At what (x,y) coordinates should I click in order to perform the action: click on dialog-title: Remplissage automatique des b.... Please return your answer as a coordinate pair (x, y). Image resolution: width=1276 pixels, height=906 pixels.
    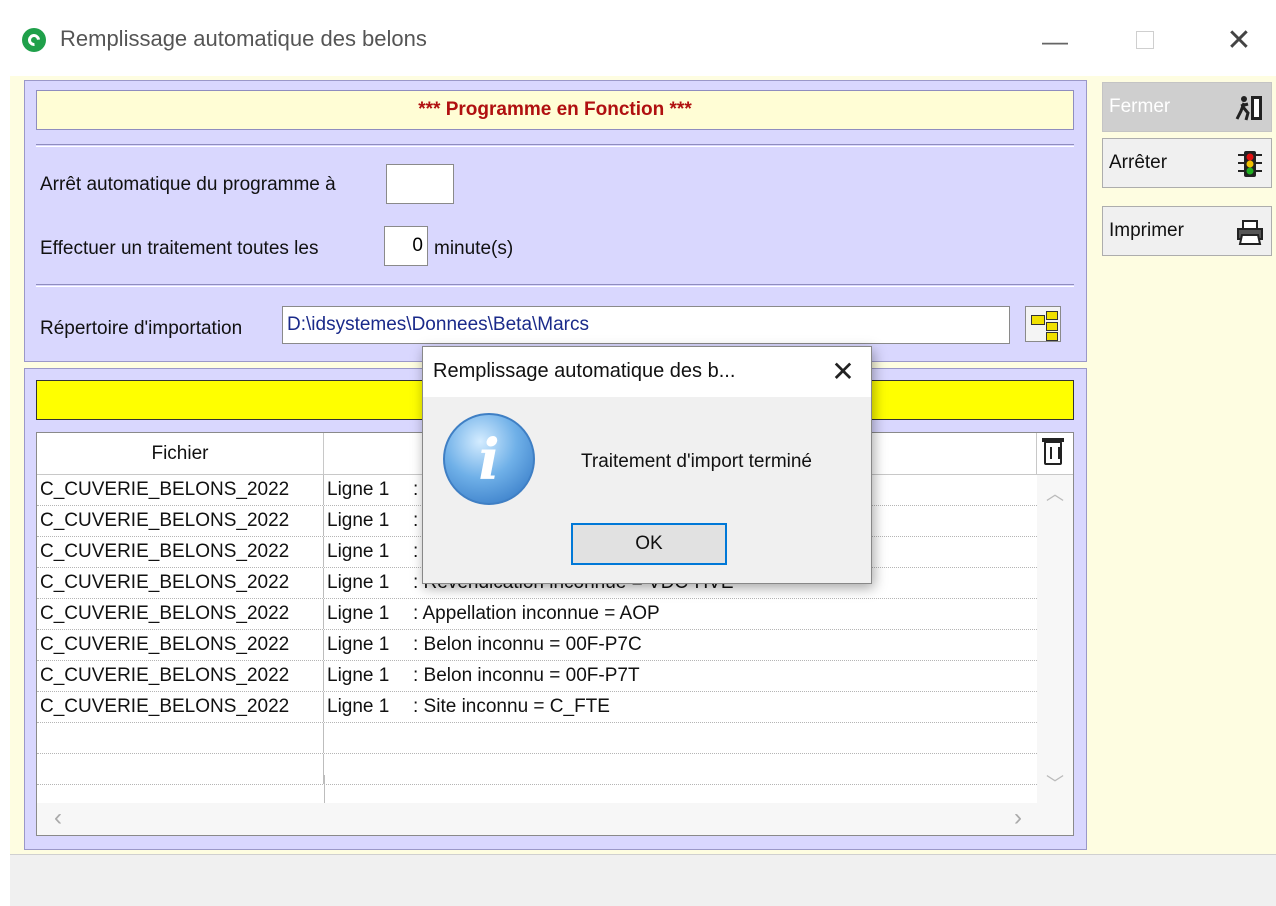
    Looking at the image, I should click on (584, 371).